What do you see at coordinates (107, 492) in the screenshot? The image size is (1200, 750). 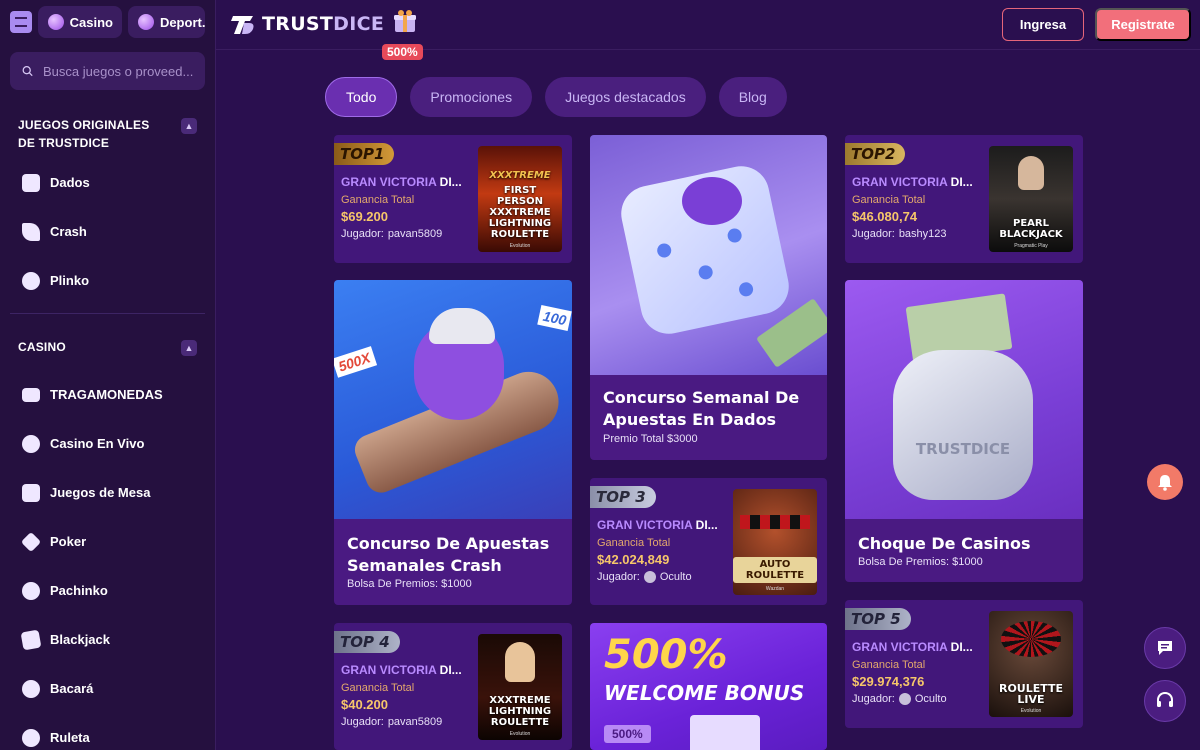 I see `sidebar-item-juegos-de-mesa: Juegos de Mesa` at bounding box center [107, 492].